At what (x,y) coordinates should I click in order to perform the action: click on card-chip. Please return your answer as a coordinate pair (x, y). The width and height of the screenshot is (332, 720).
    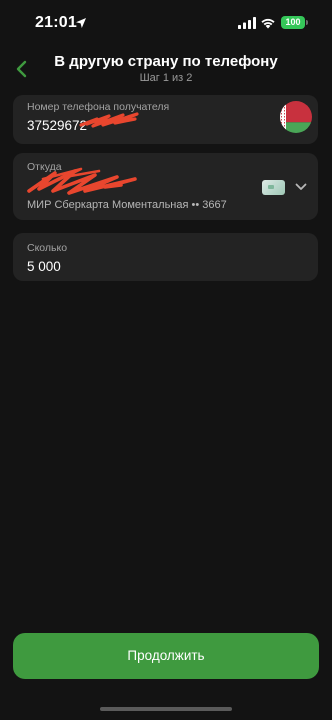
    Looking at the image, I should click on (271, 187).